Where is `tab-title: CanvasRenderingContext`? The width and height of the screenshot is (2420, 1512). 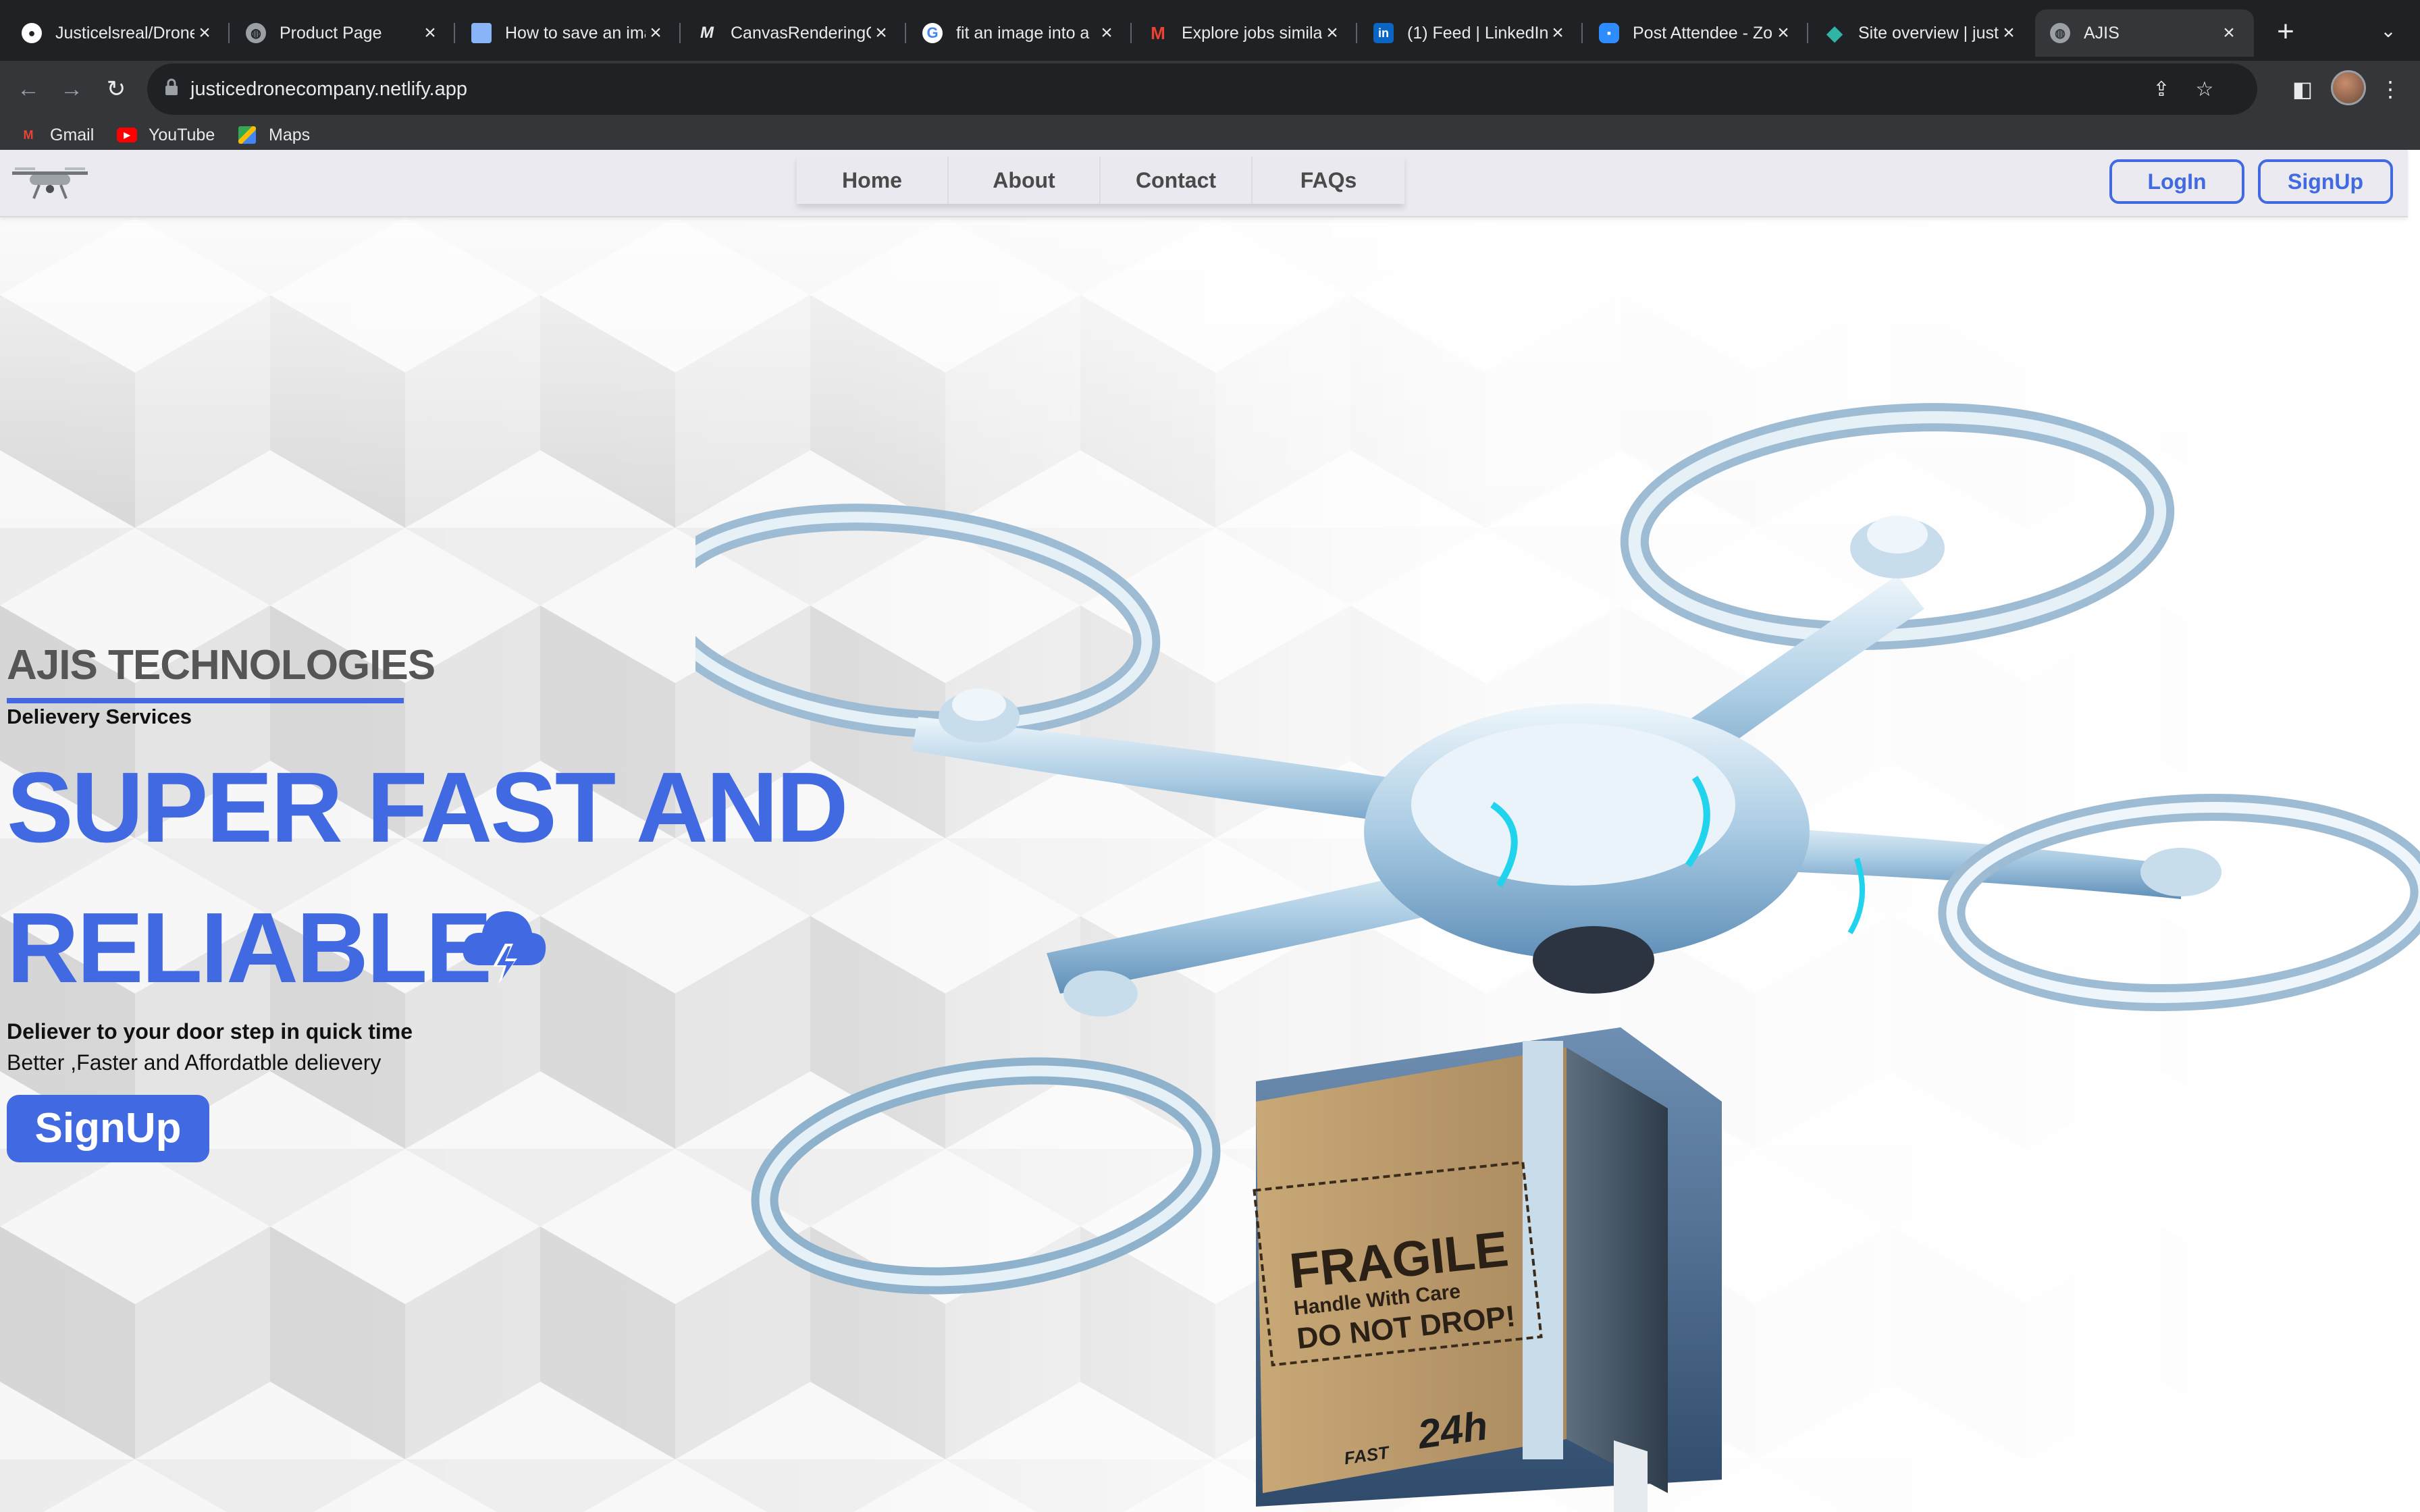 tab-title: CanvasRenderingContext is located at coordinates (801, 33).